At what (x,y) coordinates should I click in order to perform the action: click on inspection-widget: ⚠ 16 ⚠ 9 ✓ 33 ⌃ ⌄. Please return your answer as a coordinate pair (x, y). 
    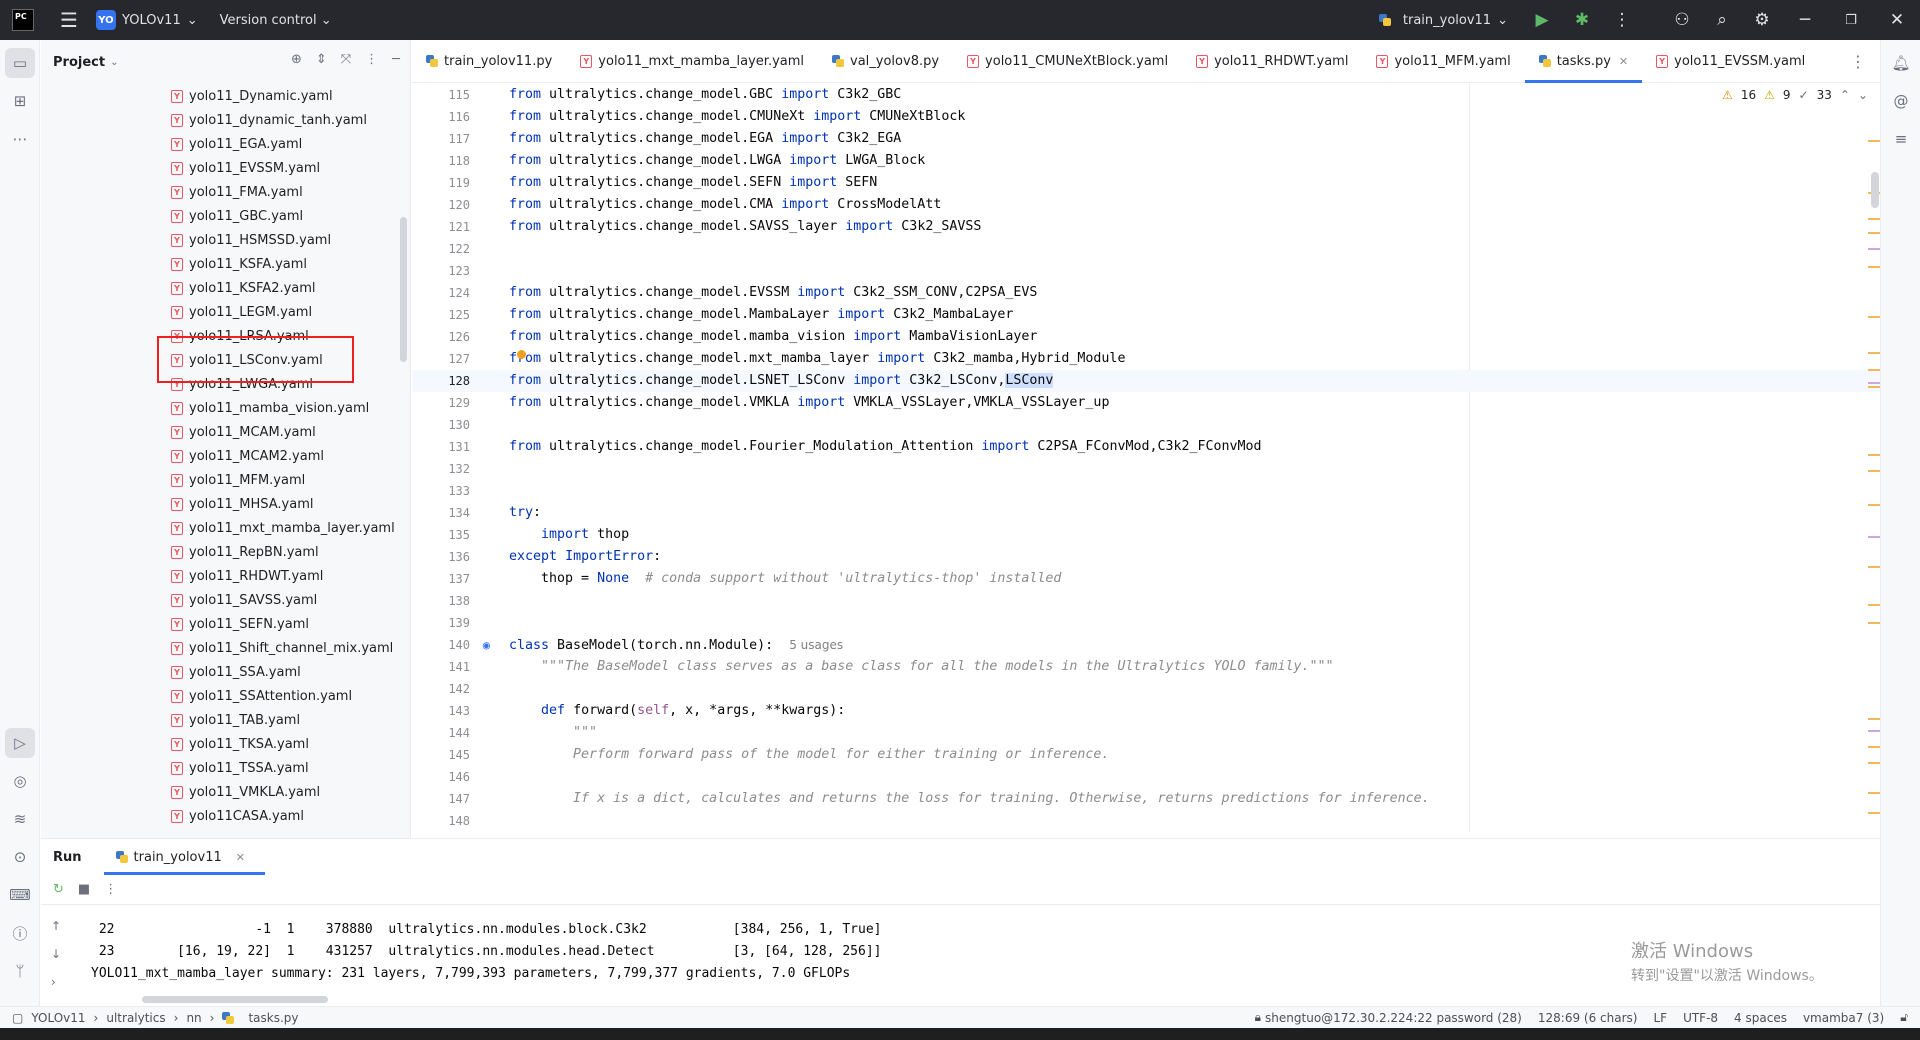
    Looking at the image, I should click on (1795, 95).